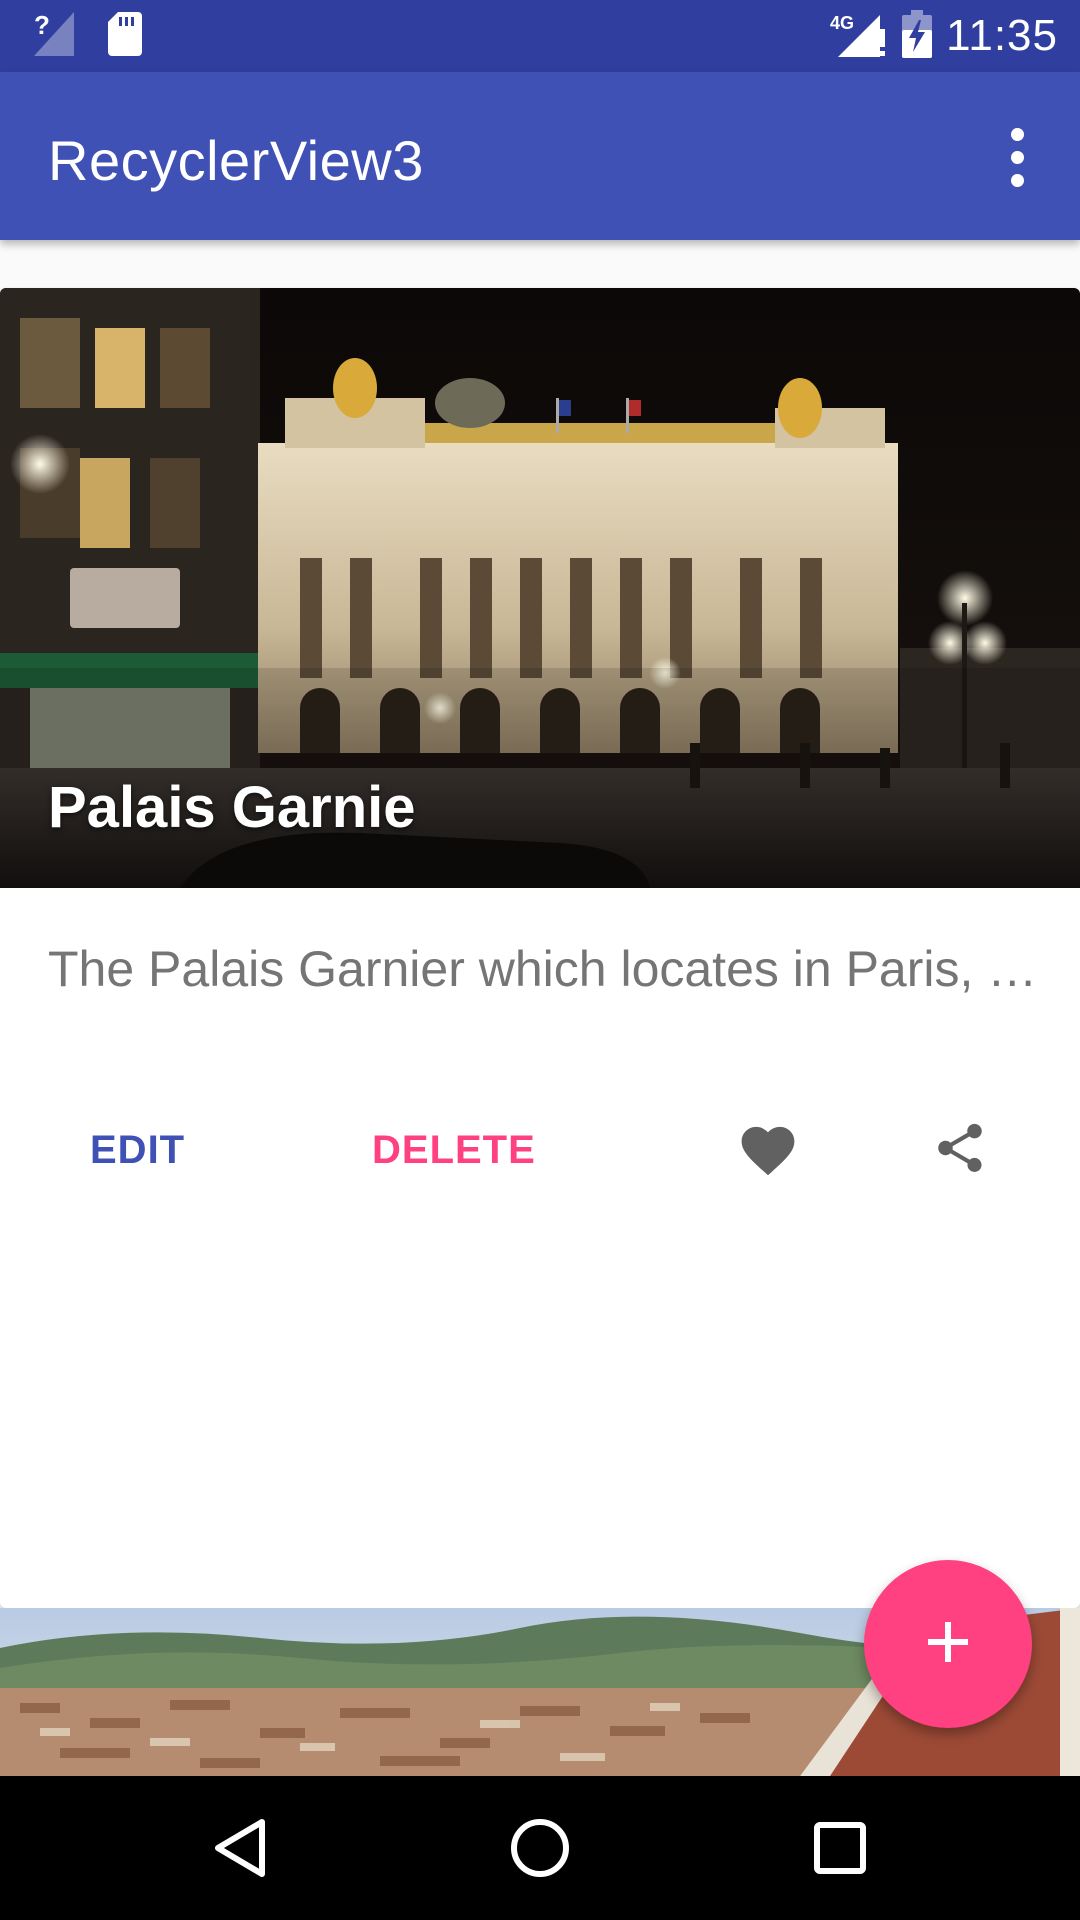  I want to click on battery-charging-icon, so click(917, 36).